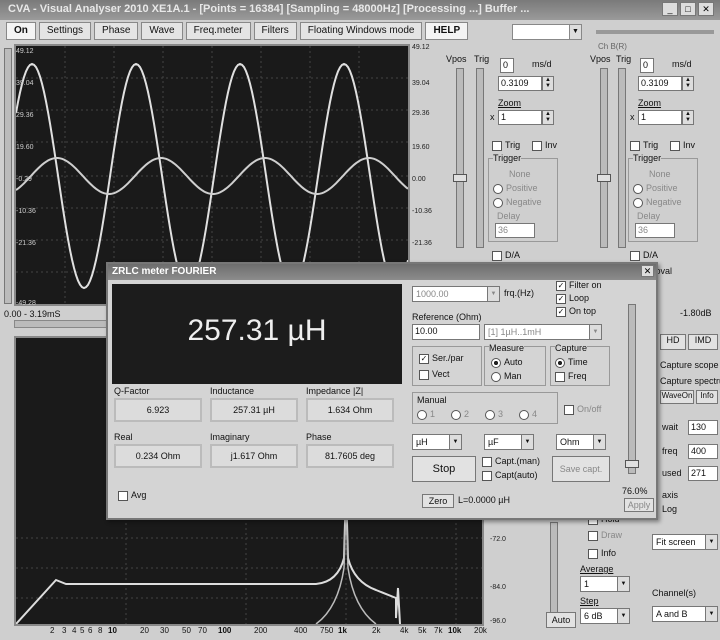 This screenshot has width=720, height=640. Describe the element at coordinates (581, 442) in the screenshot. I see `unit-select-3: Ohm ▼` at that location.